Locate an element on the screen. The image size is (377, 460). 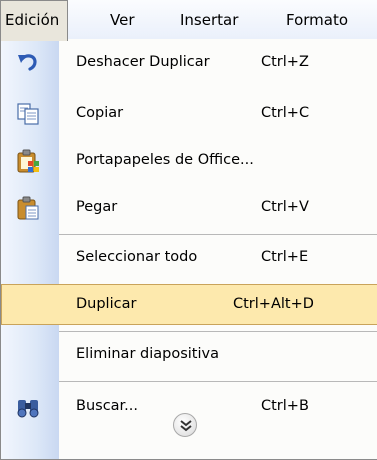
menu-item-shortcut: Ctrl+E is located at coordinates (285, 257).